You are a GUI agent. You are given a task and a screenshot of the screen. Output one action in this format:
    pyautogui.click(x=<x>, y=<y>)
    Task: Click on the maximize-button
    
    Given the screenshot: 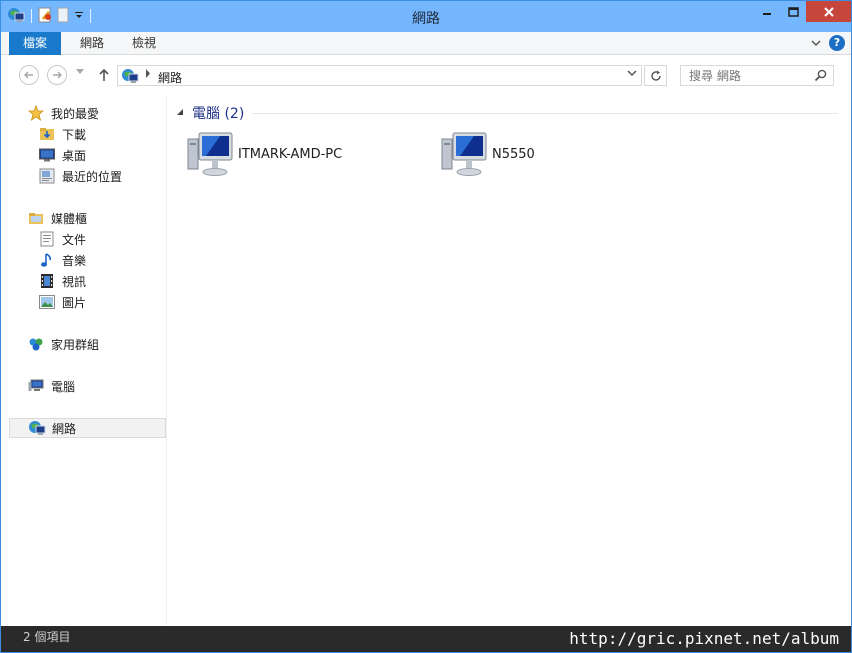 What is the action you would take?
    pyautogui.click(x=793, y=11)
    